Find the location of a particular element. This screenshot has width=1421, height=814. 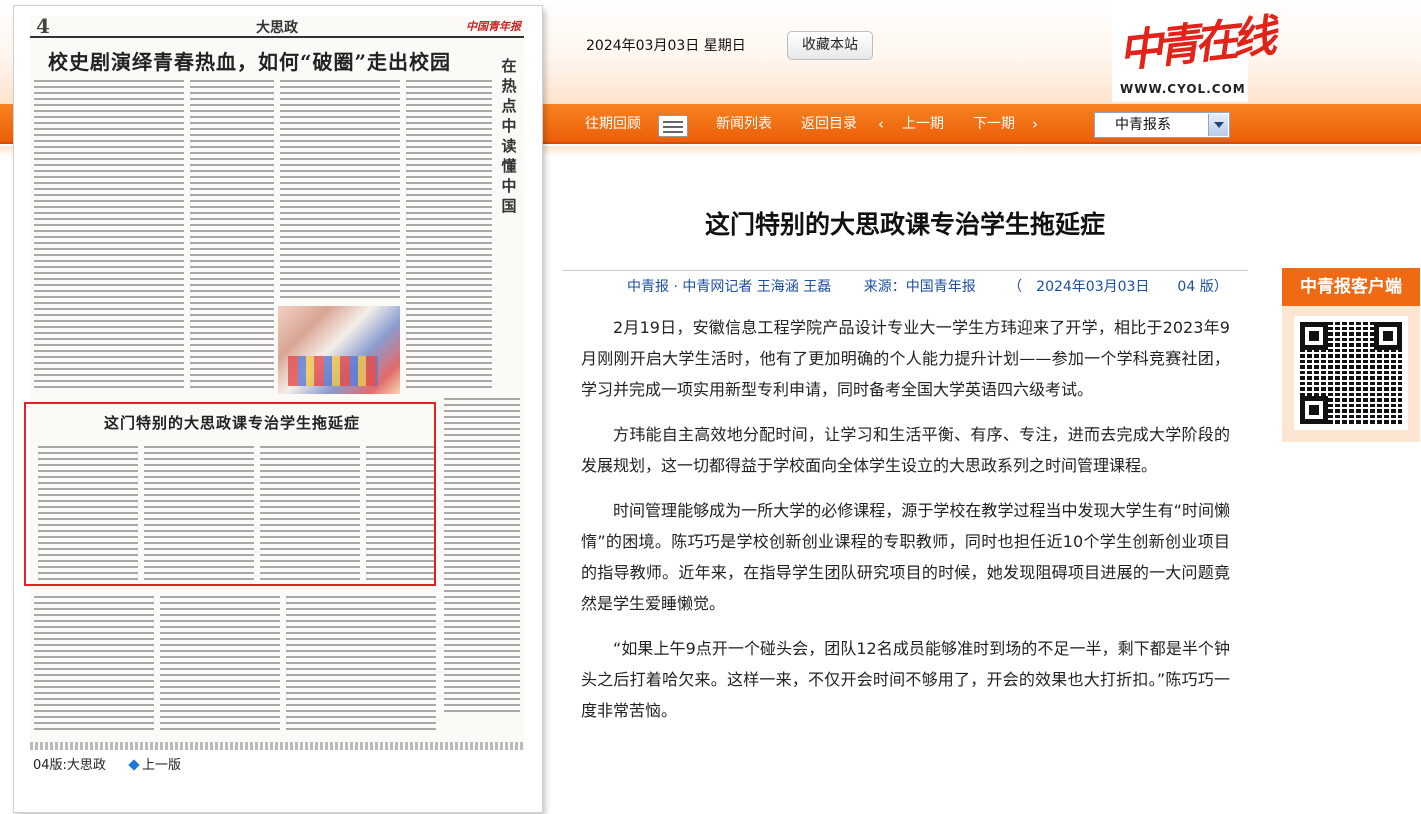

article-byline: 中青报 · 中青网记者 王海涵 王磊 is located at coordinates (729, 287).